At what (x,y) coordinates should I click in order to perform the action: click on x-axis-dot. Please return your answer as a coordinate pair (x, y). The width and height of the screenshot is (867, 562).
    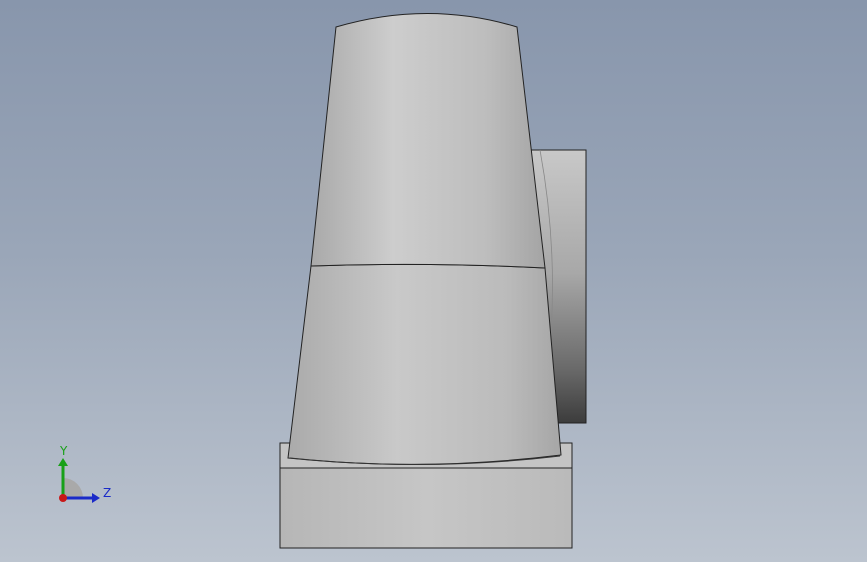
    Looking at the image, I should click on (63, 498).